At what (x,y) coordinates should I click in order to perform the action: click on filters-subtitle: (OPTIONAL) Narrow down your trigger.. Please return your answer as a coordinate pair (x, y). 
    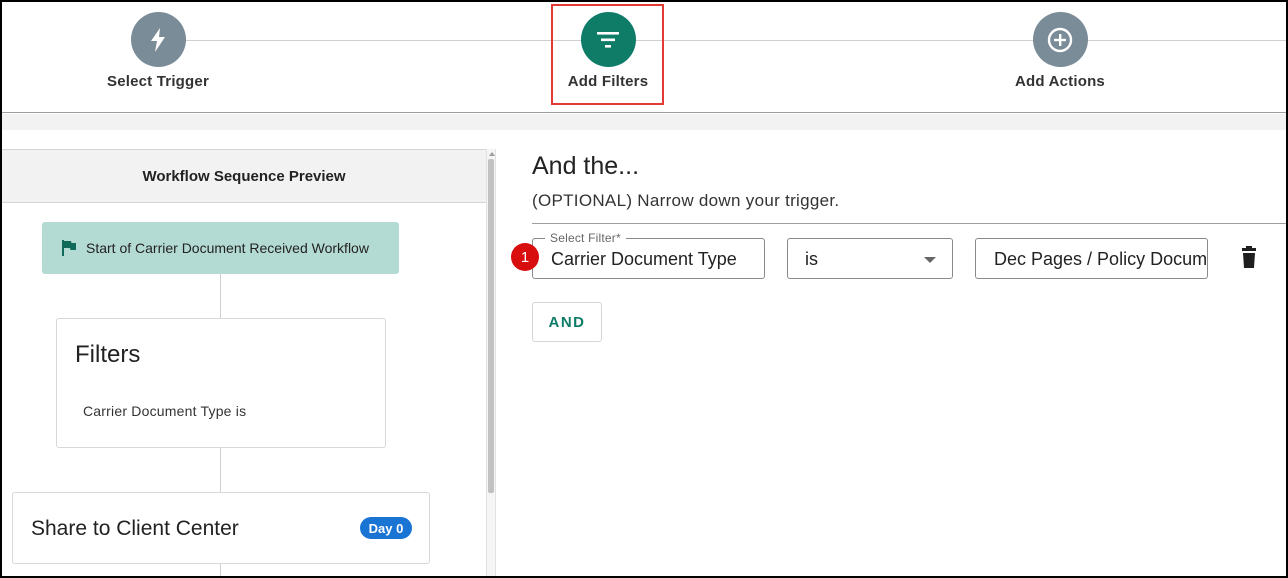
    Looking at the image, I should click on (686, 200).